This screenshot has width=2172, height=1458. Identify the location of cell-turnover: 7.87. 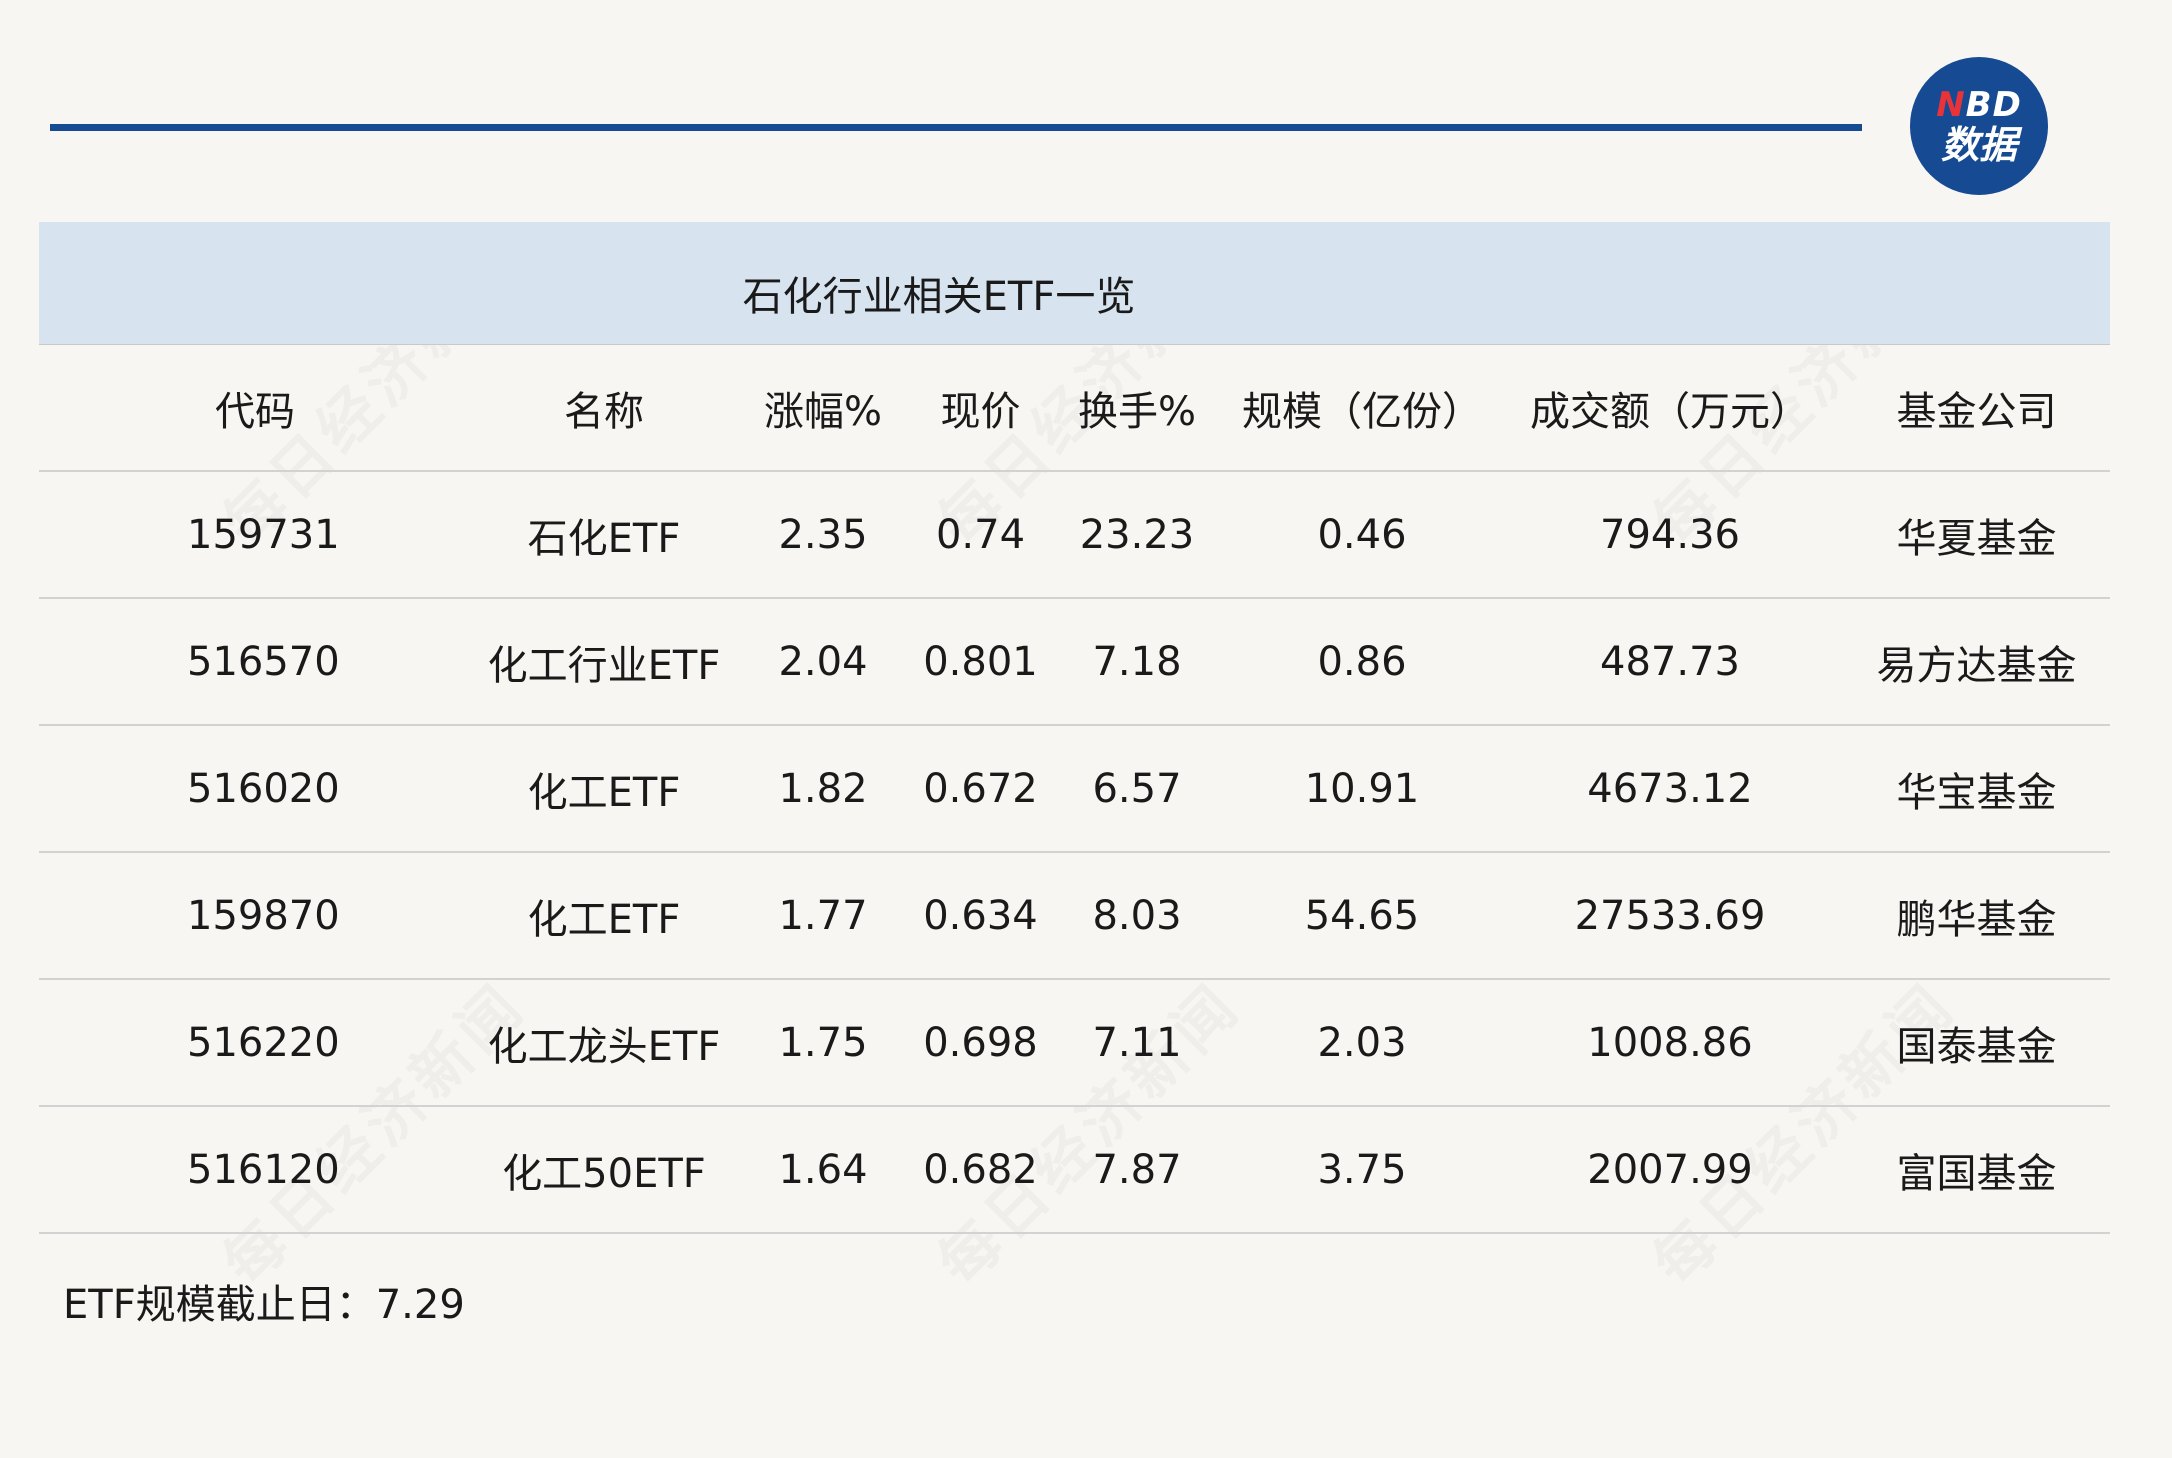
(1137, 1170).